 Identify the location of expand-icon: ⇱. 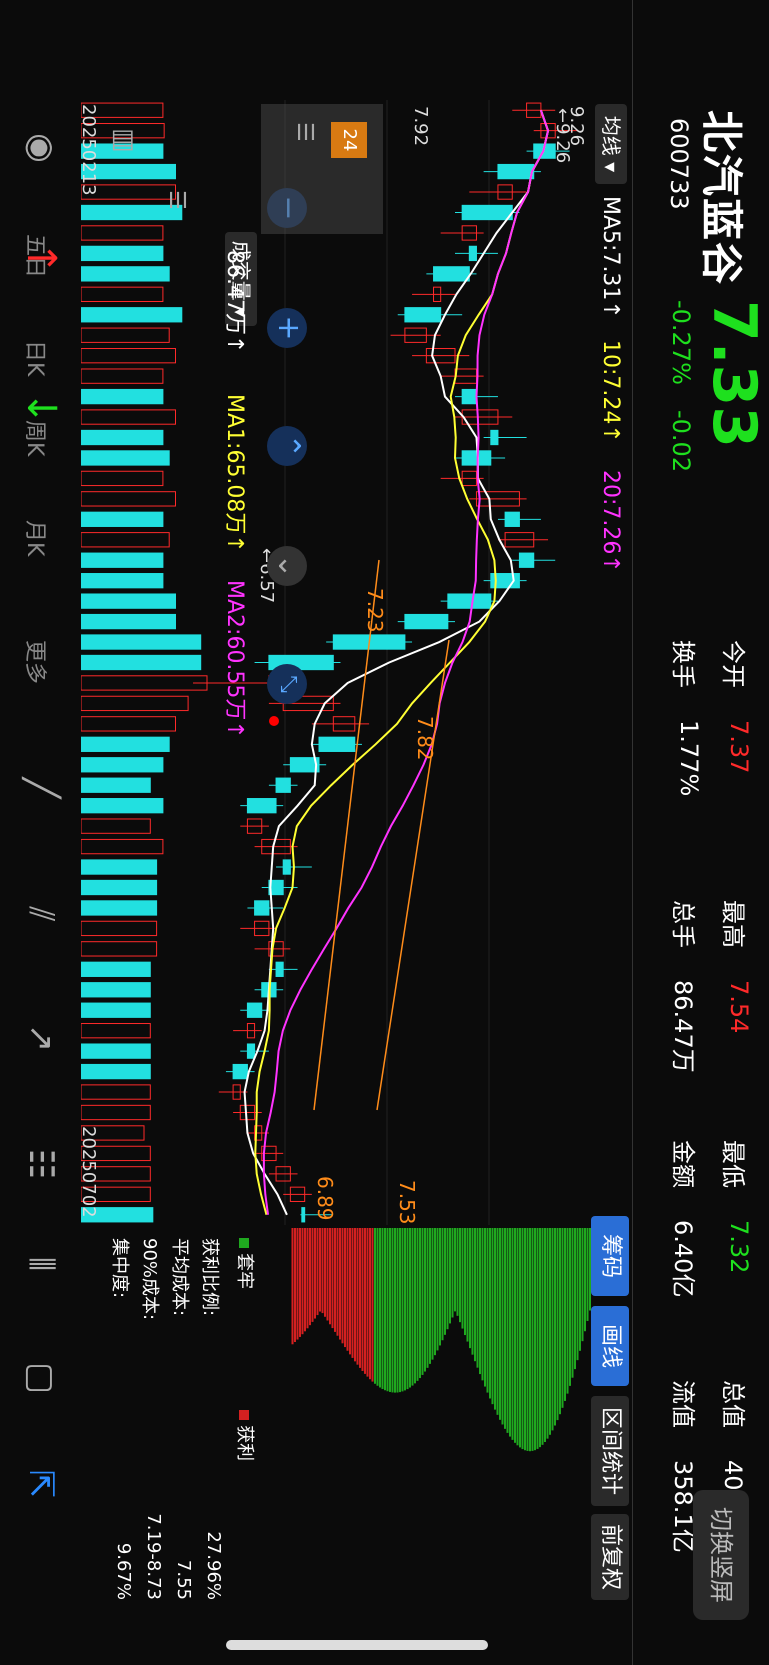
(41, 1484).